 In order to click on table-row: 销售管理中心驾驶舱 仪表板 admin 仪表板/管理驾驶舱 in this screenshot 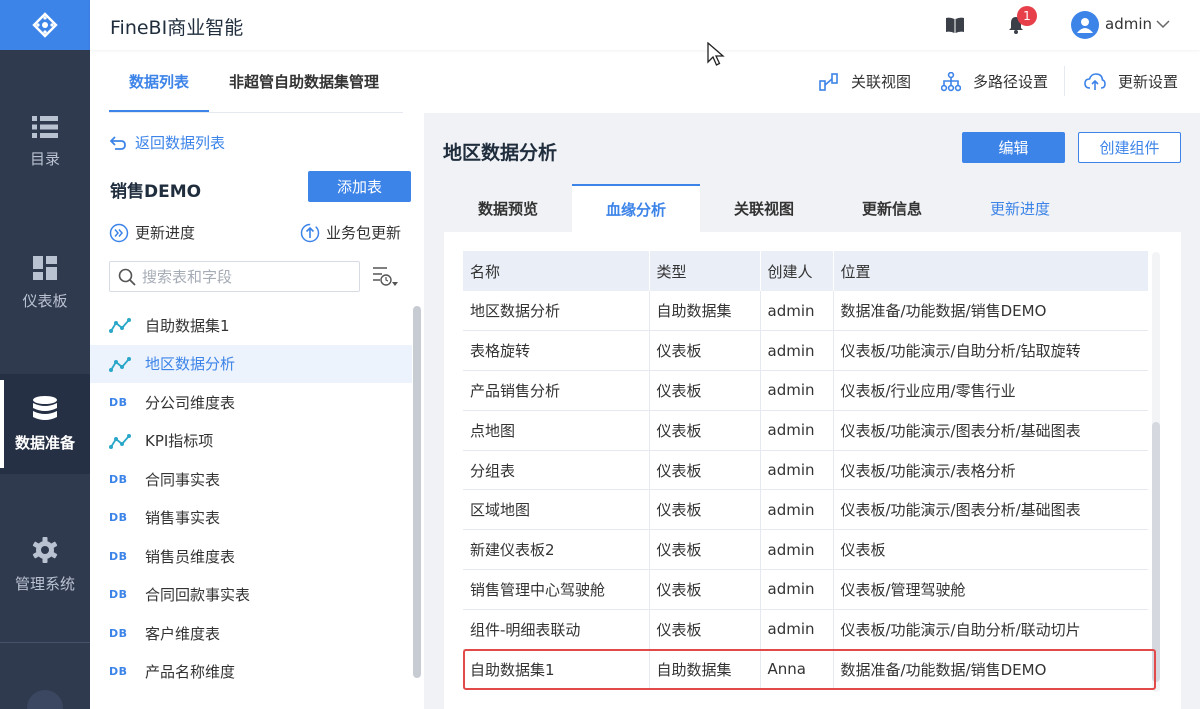, I will do `click(805, 589)`.